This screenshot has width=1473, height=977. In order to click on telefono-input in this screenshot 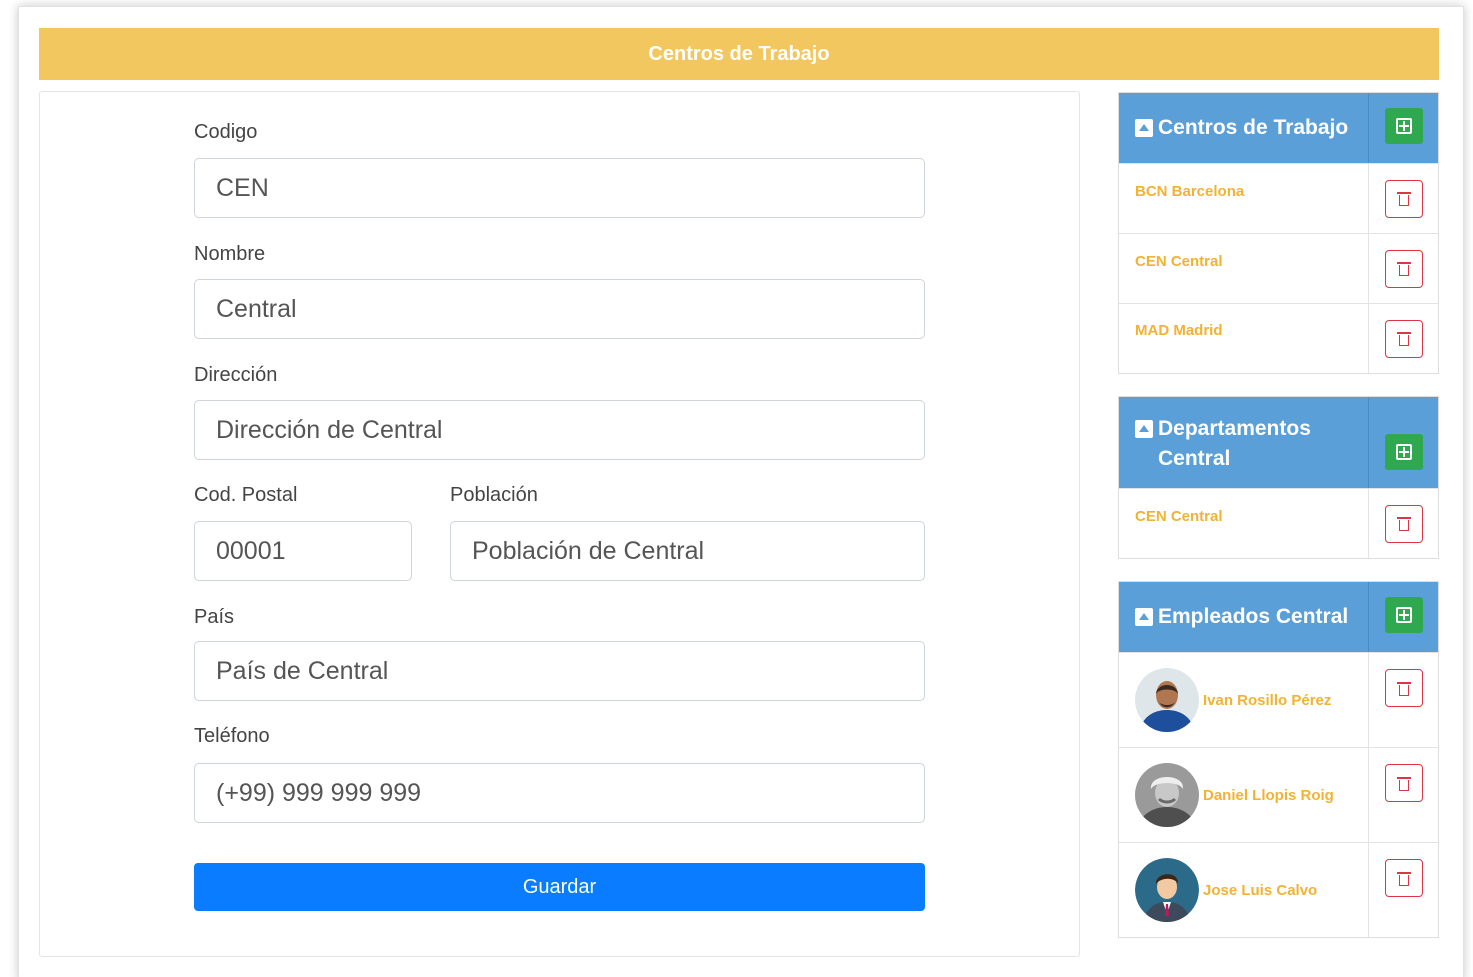, I will do `click(559, 793)`.